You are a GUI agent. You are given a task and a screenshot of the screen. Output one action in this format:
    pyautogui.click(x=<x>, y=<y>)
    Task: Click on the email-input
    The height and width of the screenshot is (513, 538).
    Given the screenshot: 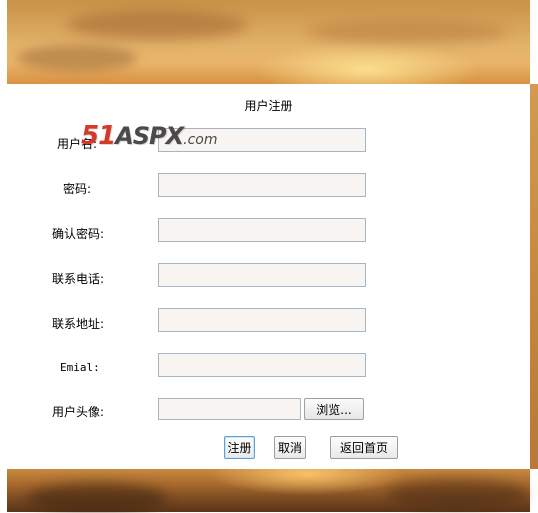 What is the action you would take?
    pyautogui.click(x=262, y=365)
    